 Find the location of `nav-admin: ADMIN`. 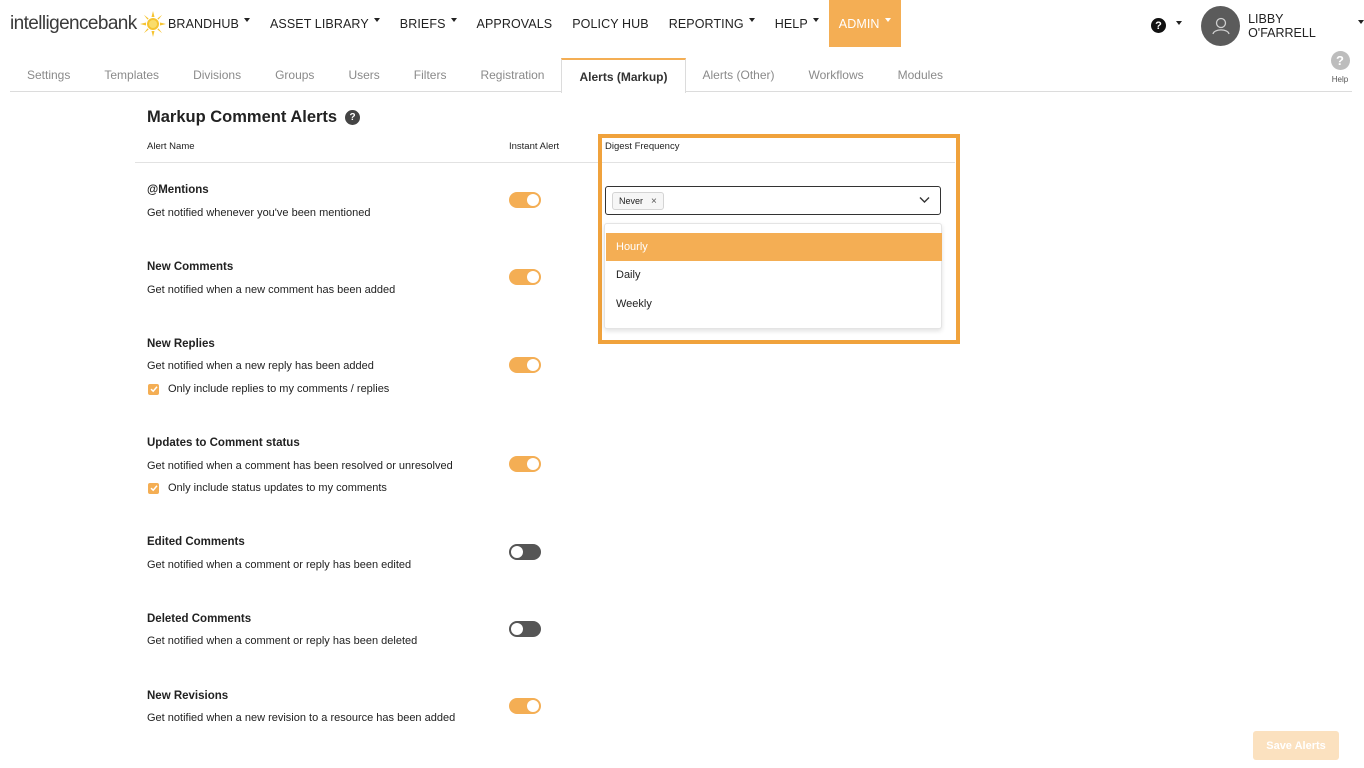

nav-admin: ADMIN is located at coordinates (864, 23).